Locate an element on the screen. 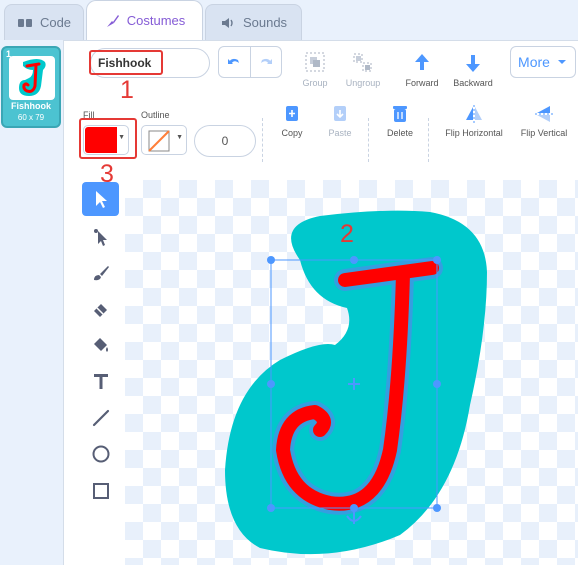 This screenshot has width=578, height=565. chevron-down-icon is located at coordinates (561, 62).